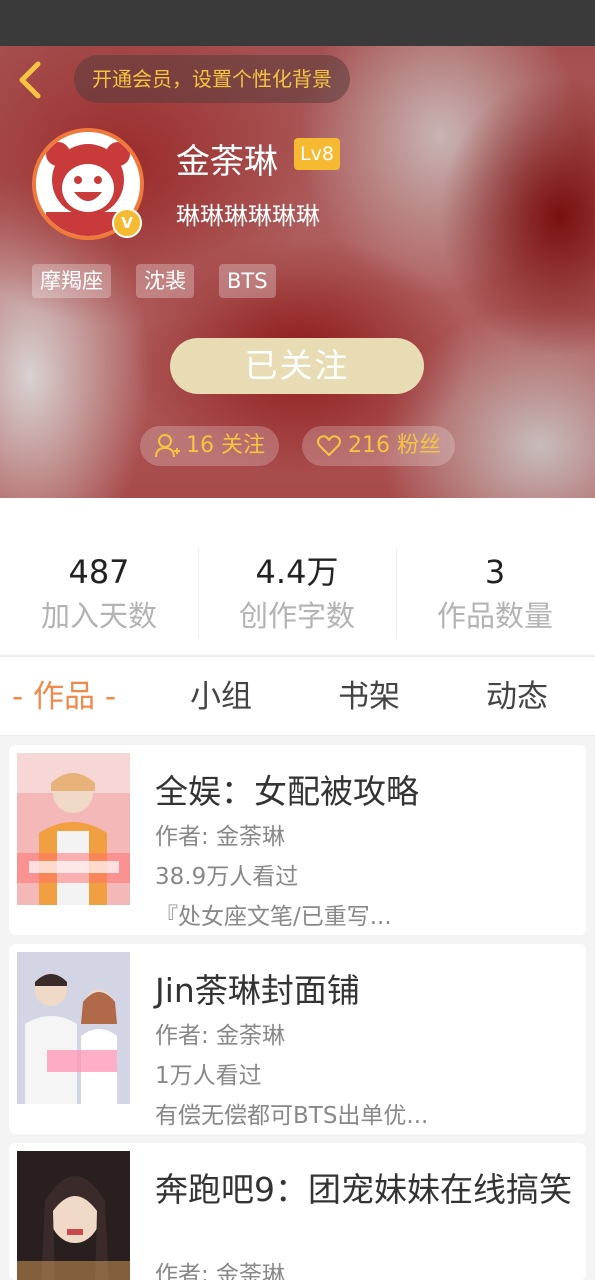 The image size is (595, 1280). I want to click on following-button: 16 关注, so click(209, 446).